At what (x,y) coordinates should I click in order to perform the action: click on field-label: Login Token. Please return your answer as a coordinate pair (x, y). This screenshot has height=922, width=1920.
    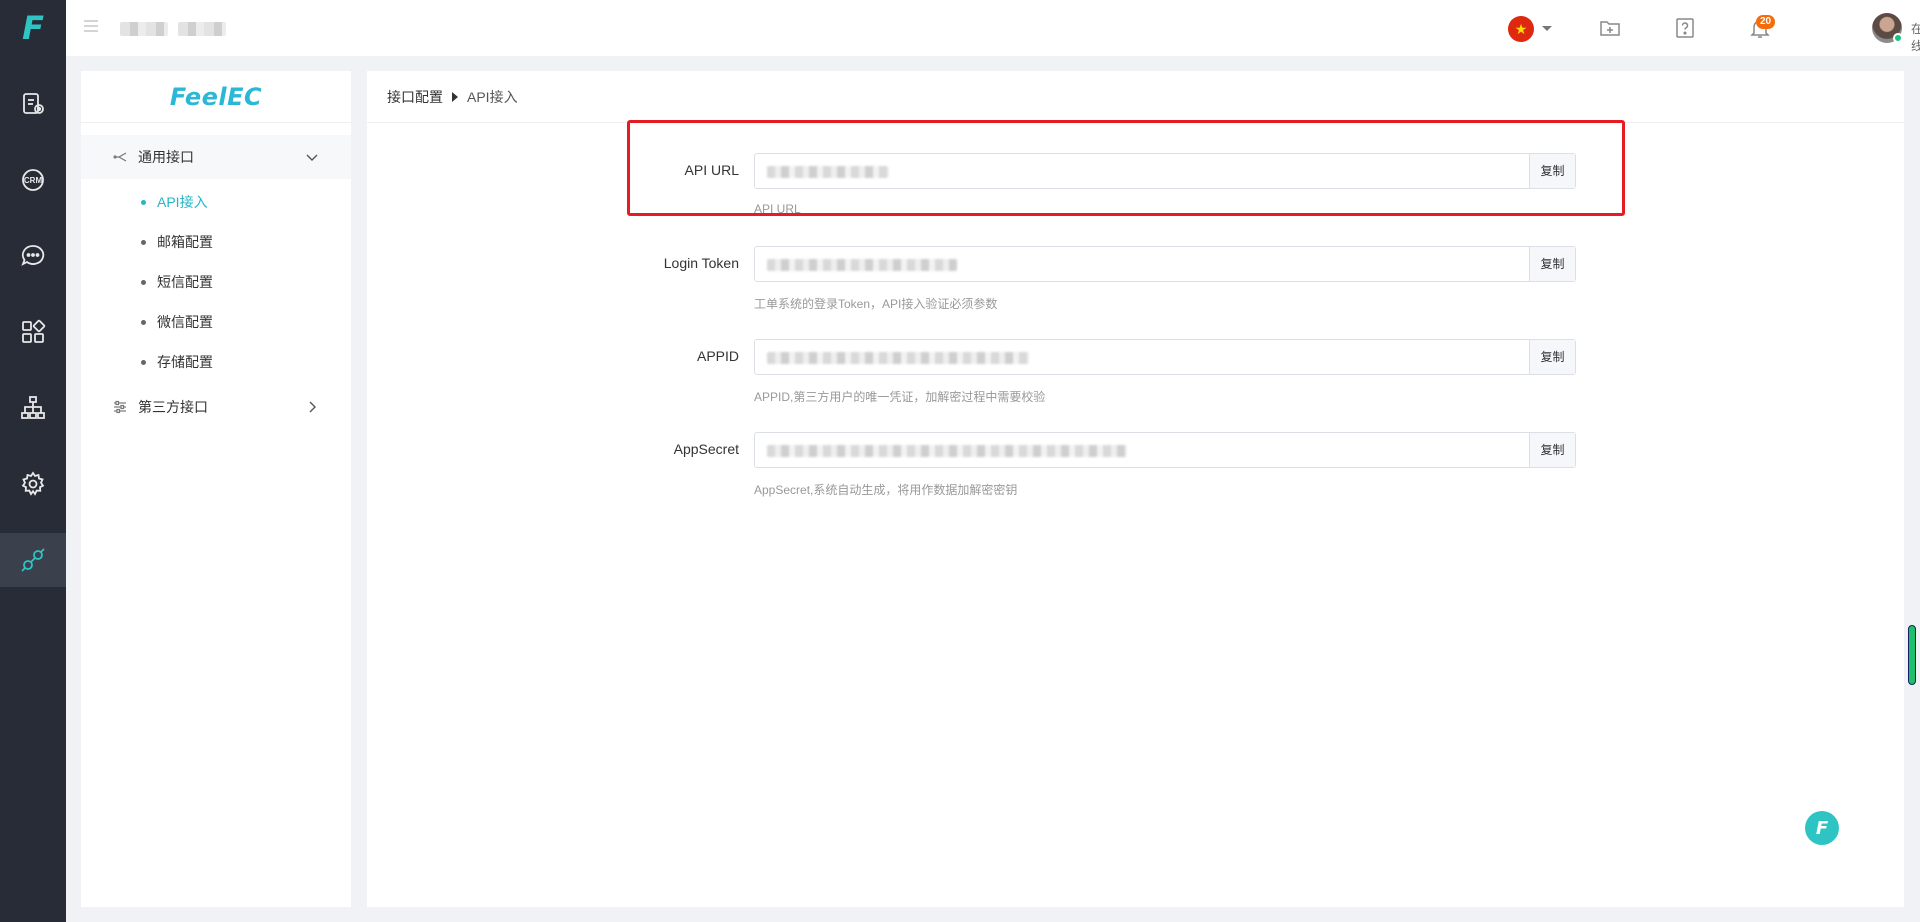
    Looking at the image, I should click on (701, 263).